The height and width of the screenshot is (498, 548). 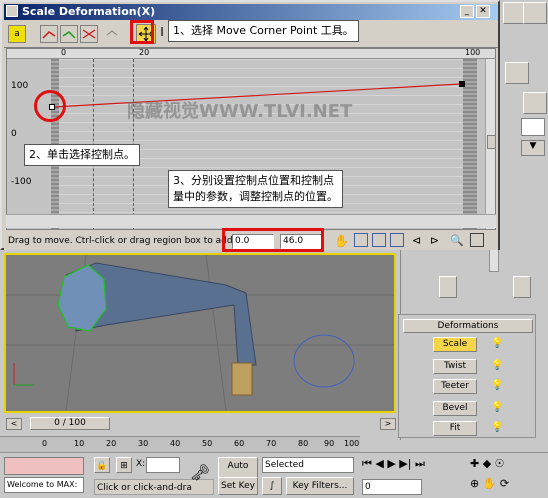 What do you see at coordinates (434, 241) in the screenshot?
I see `zoom-vertical-icon: ⊳` at bounding box center [434, 241].